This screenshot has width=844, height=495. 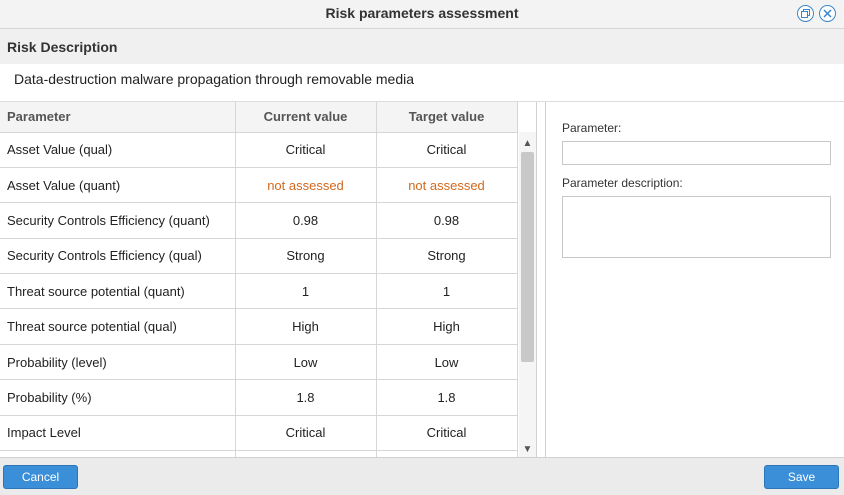 I want to click on cell-parameter: Probability (level), so click(x=118, y=362).